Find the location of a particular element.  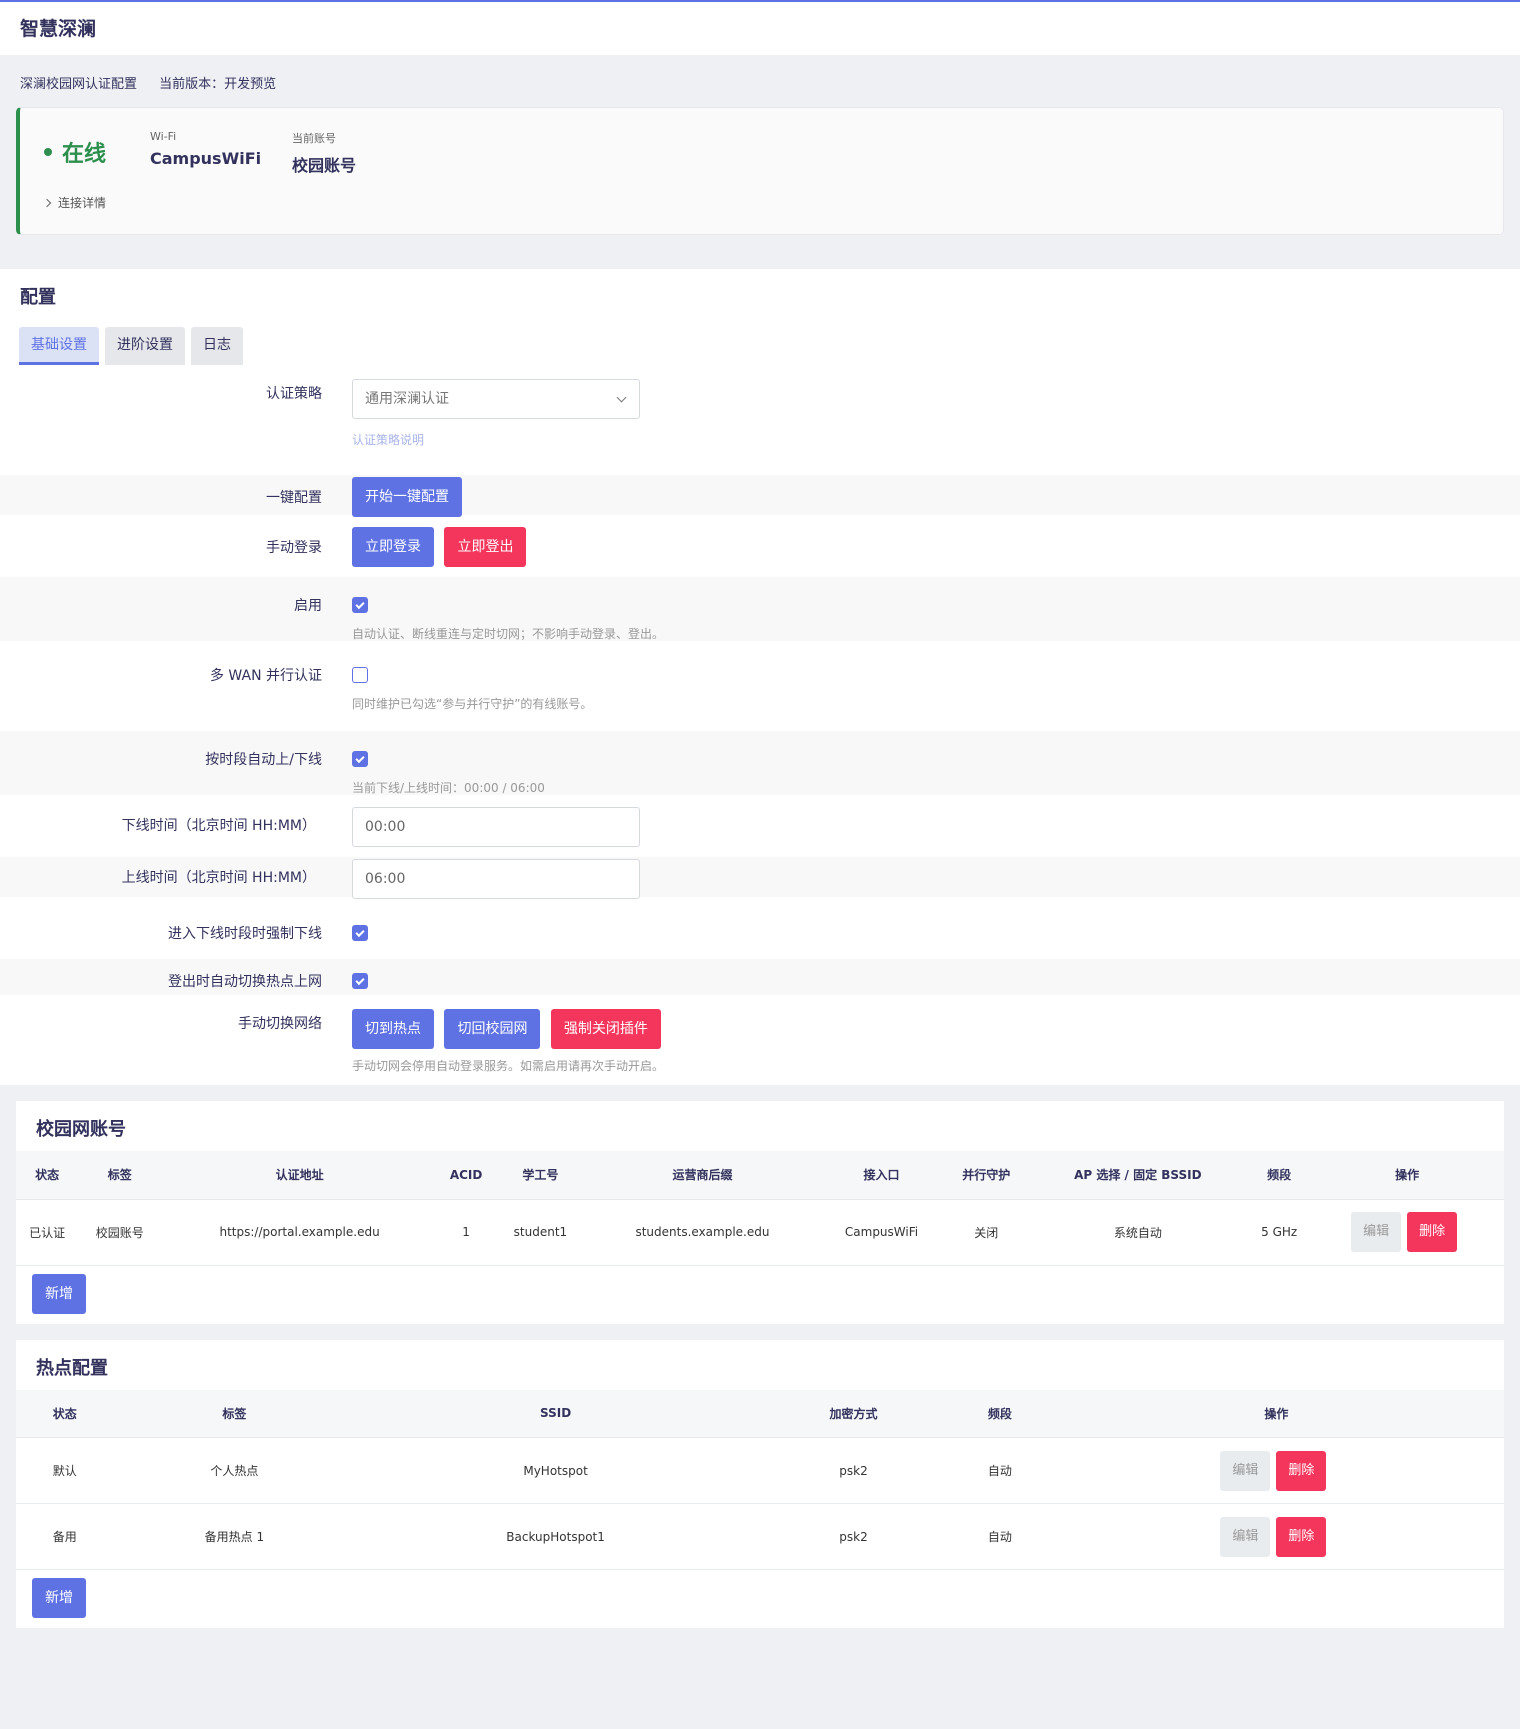

connection-detail-label: 连接详情 is located at coordinates (82, 203).